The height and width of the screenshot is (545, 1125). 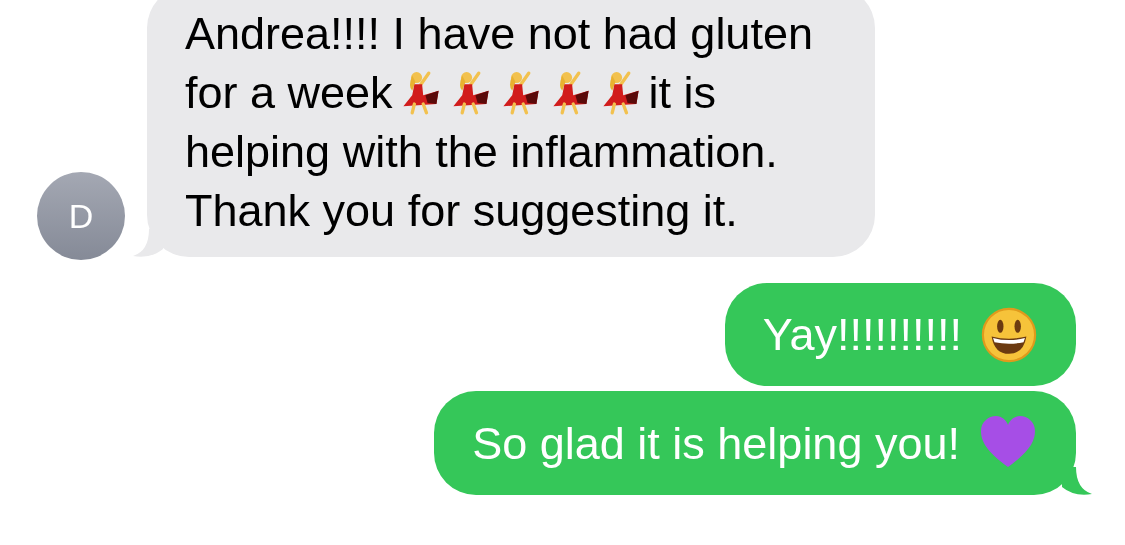 I want to click on smiley-icon, so click(x=1009, y=334).